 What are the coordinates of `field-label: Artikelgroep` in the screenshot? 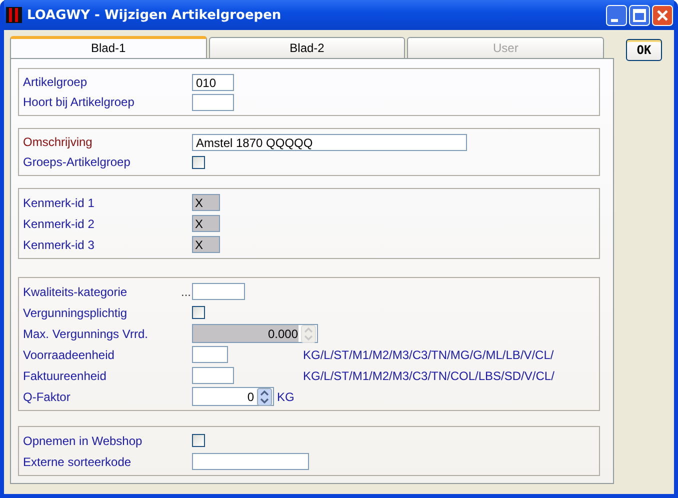 It's located at (55, 82).